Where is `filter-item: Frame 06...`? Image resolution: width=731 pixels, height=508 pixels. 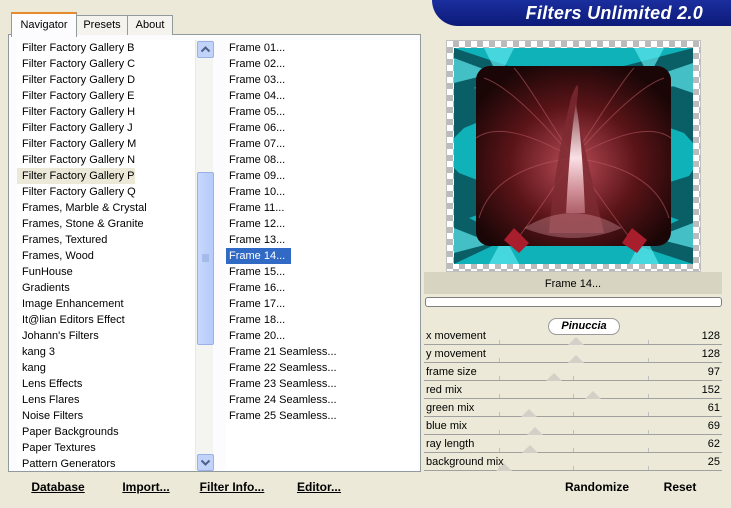
filter-item: Frame 06... is located at coordinates (255, 128).